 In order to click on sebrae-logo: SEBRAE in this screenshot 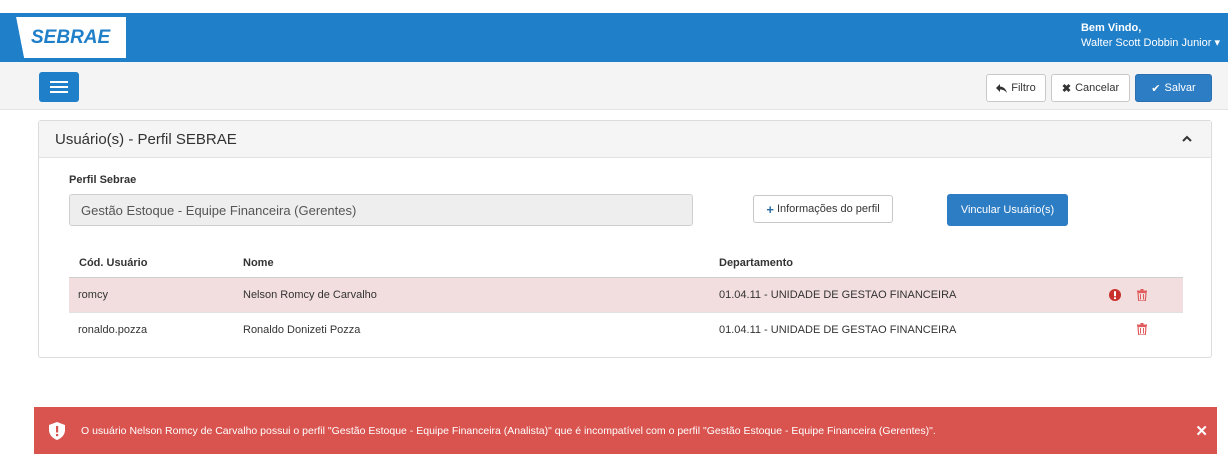, I will do `click(68, 37)`.